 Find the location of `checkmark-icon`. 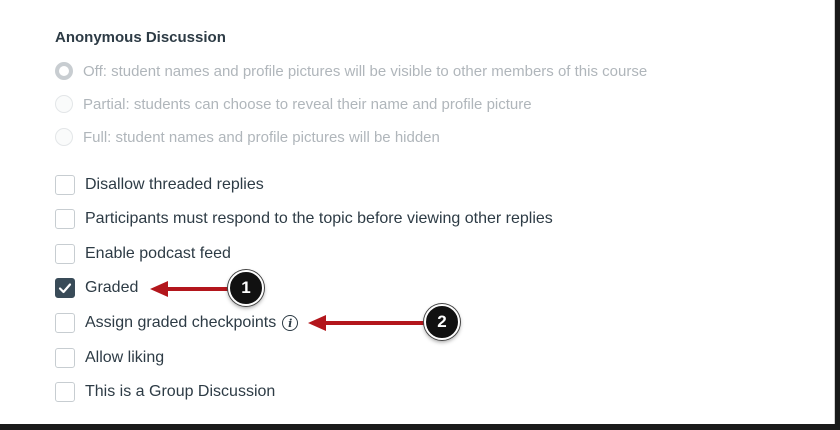

checkmark-icon is located at coordinates (65, 288).